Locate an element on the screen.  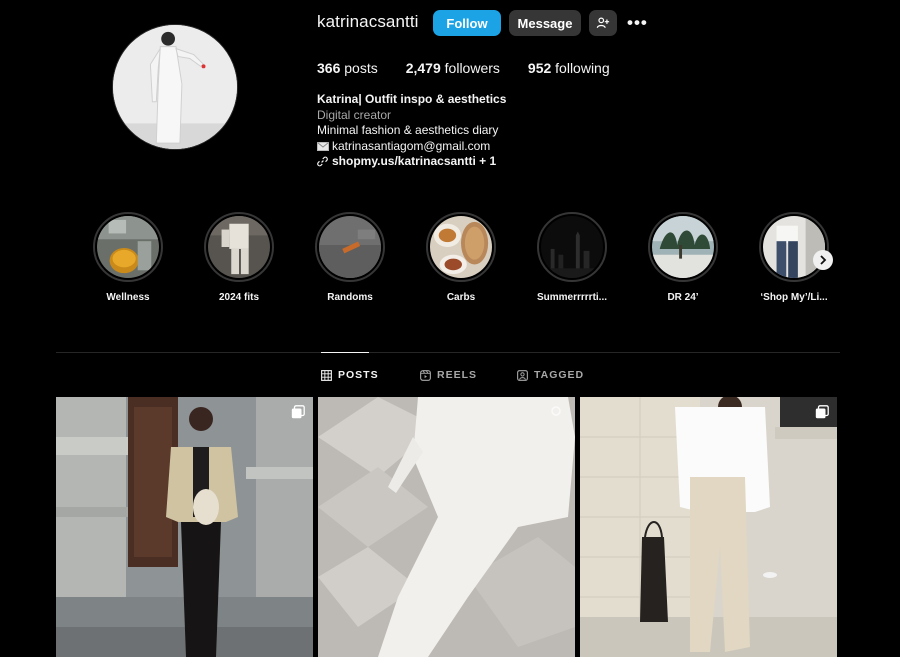
highlight-dr-24: DR 24’ is located at coordinates (683, 257).